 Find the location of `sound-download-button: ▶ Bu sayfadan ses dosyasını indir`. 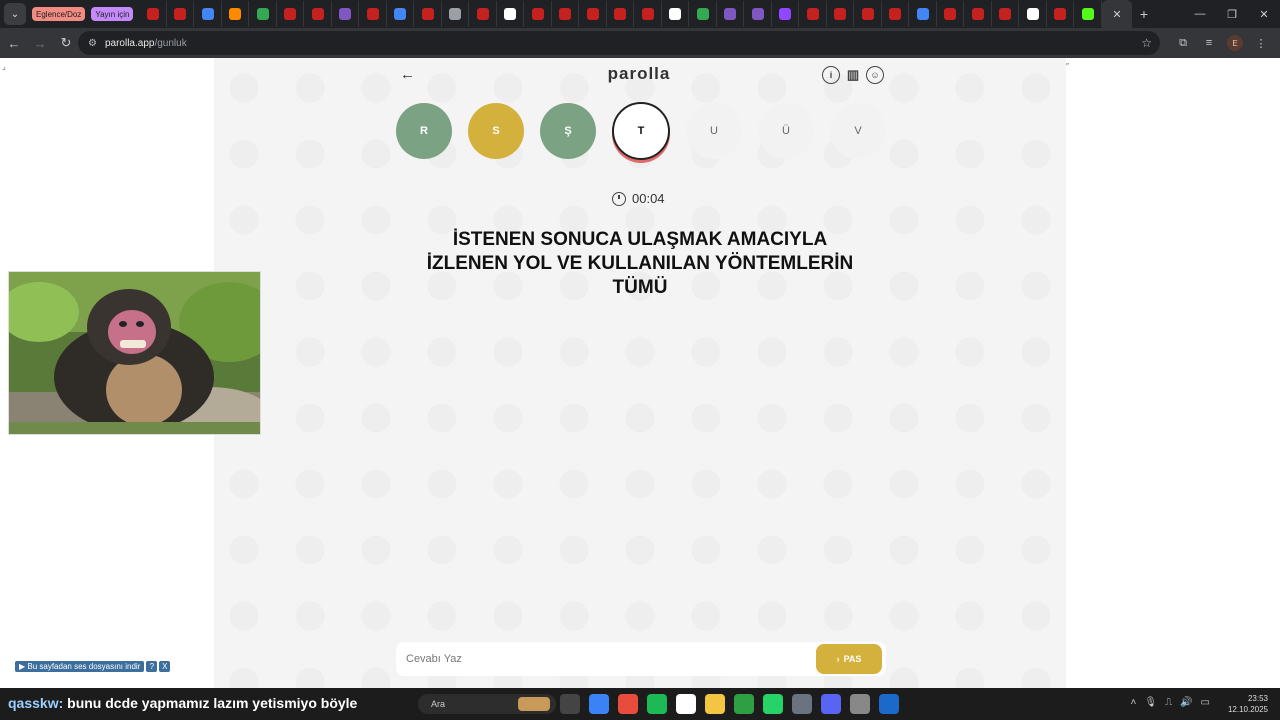

sound-download-button: ▶ Bu sayfadan ses dosyasını indir is located at coordinates (80, 666).